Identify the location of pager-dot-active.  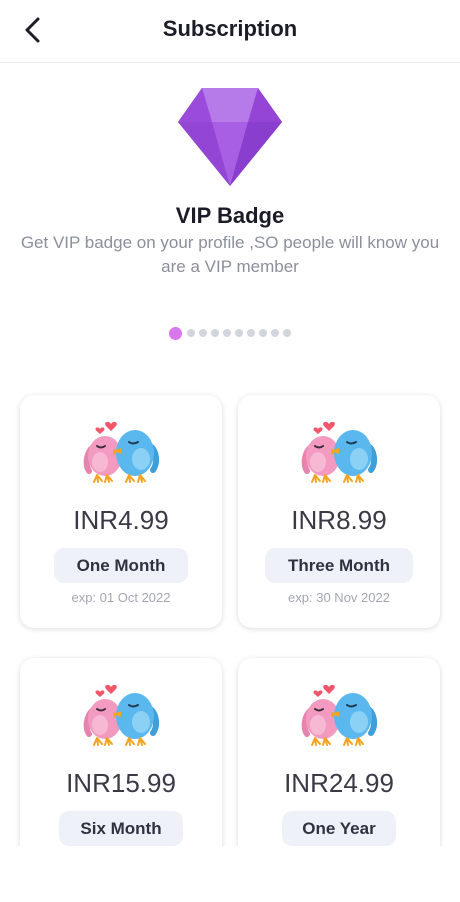
(175, 333).